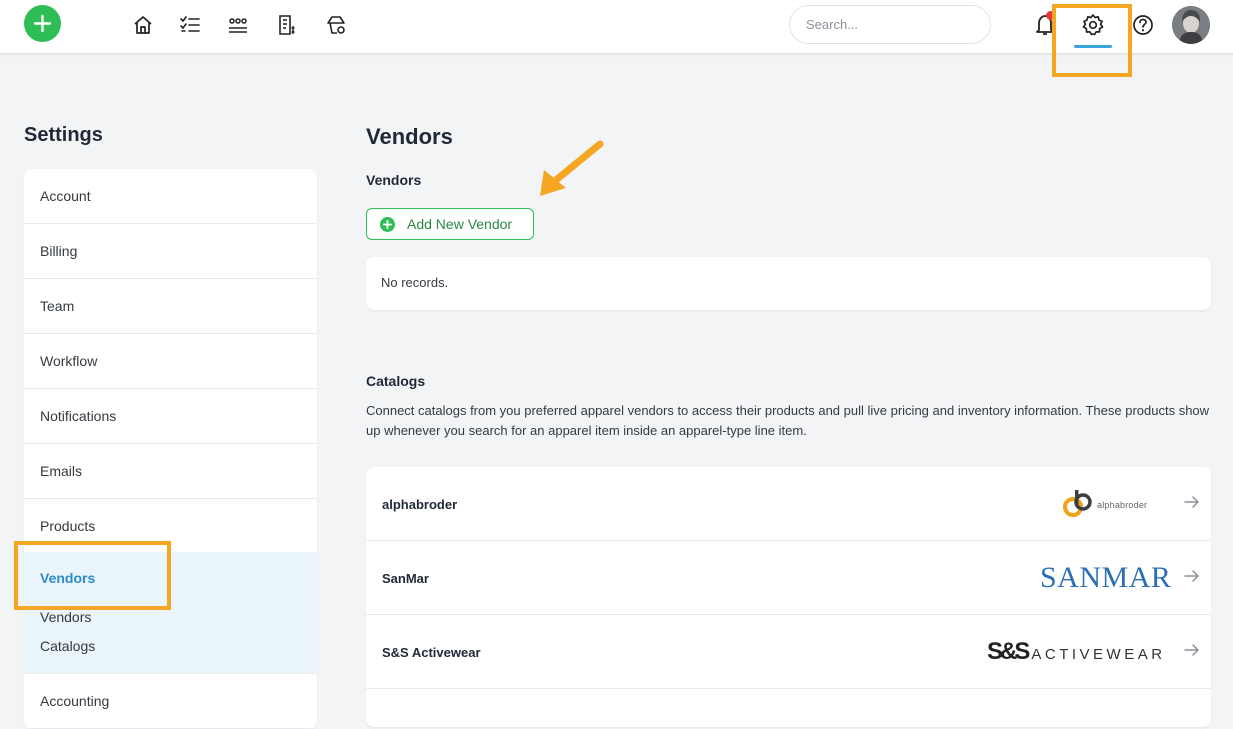 The image size is (1233, 729). What do you see at coordinates (1050, 15) in the screenshot?
I see `notification-dot` at bounding box center [1050, 15].